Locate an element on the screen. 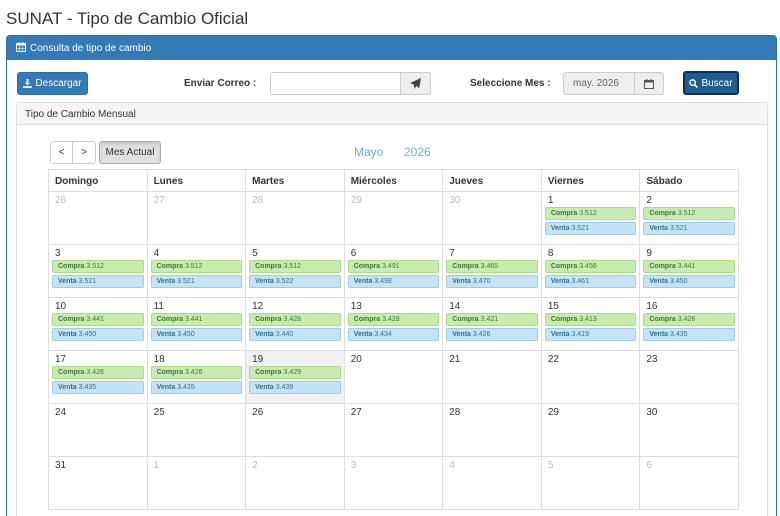  calendar-day-cell: 11 Compra 3.441 Venta 3.450 is located at coordinates (196, 324).